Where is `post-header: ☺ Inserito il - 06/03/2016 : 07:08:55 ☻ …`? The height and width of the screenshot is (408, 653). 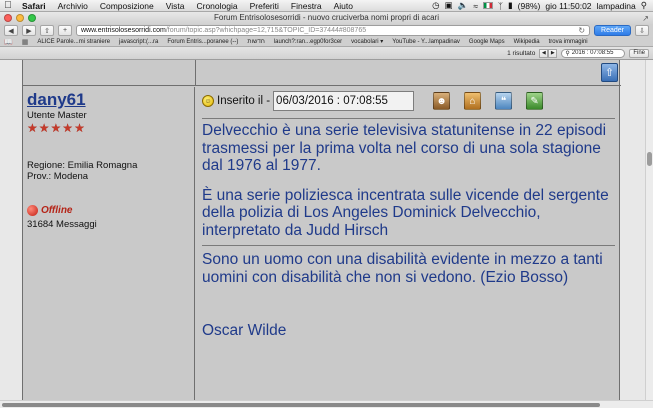 post-header: ☺ Inserito il - 06/03/2016 : 07:08:55 ☻ … is located at coordinates (408, 101).